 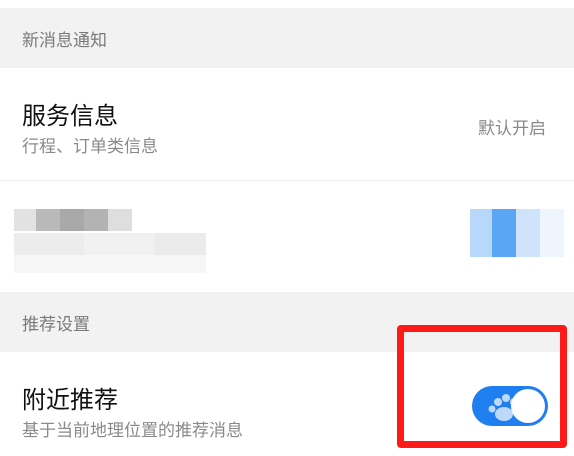 I want to click on section-header-new-message-label: 新消息通知, so click(x=64, y=40).